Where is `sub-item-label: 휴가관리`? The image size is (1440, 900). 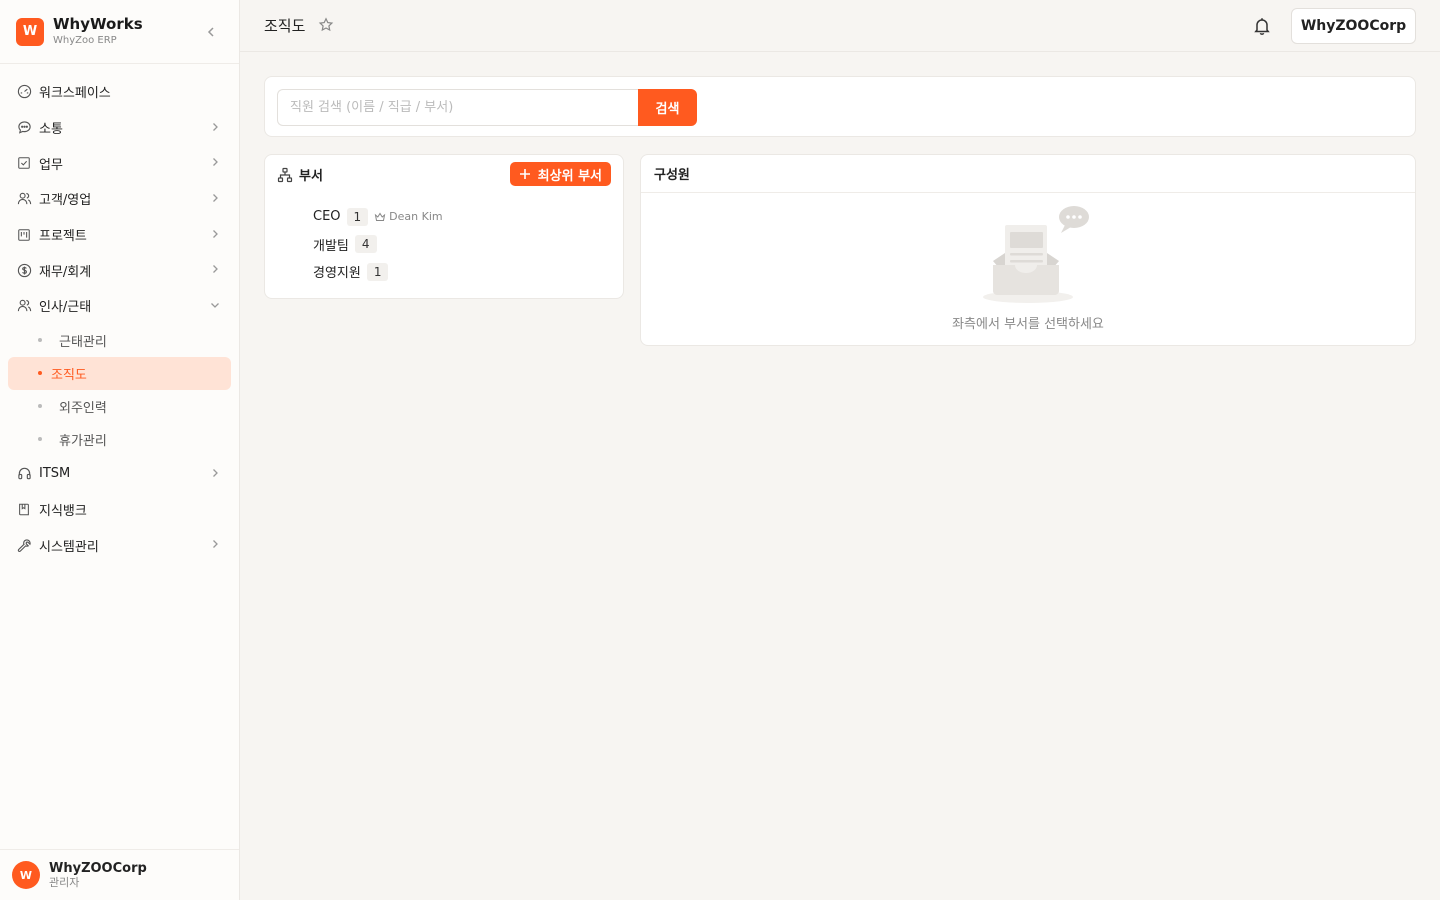
sub-item-label: 휴가관리 is located at coordinates (83, 441).